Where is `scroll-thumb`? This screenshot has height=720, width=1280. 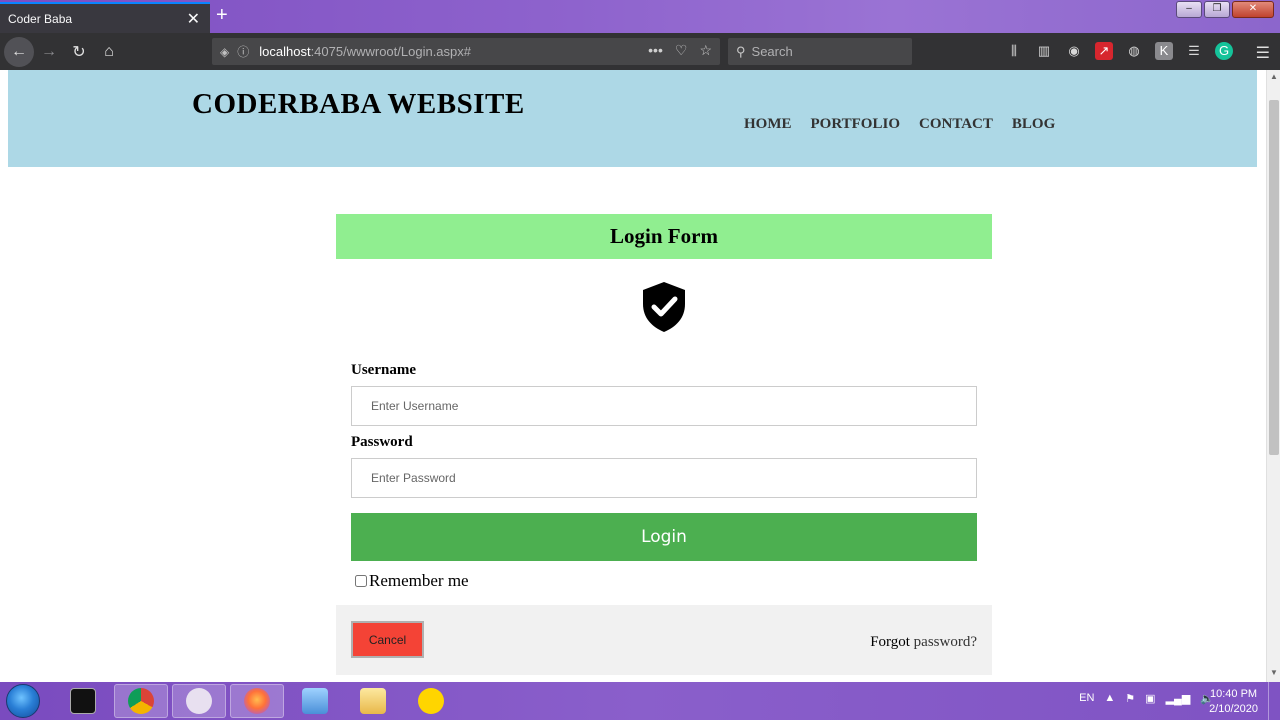
scroll-thumb is located at coordinates (1274, 277).